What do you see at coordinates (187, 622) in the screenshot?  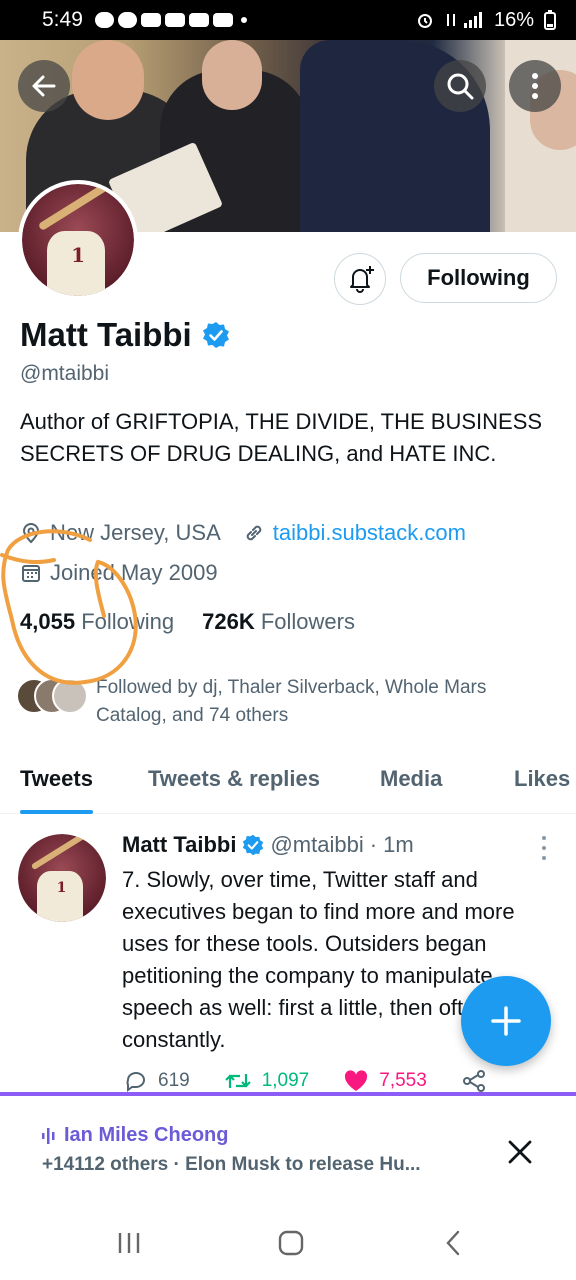 I see `follow-stats: 4,055 Following 726K Followers` at bounding box center [187, 622].